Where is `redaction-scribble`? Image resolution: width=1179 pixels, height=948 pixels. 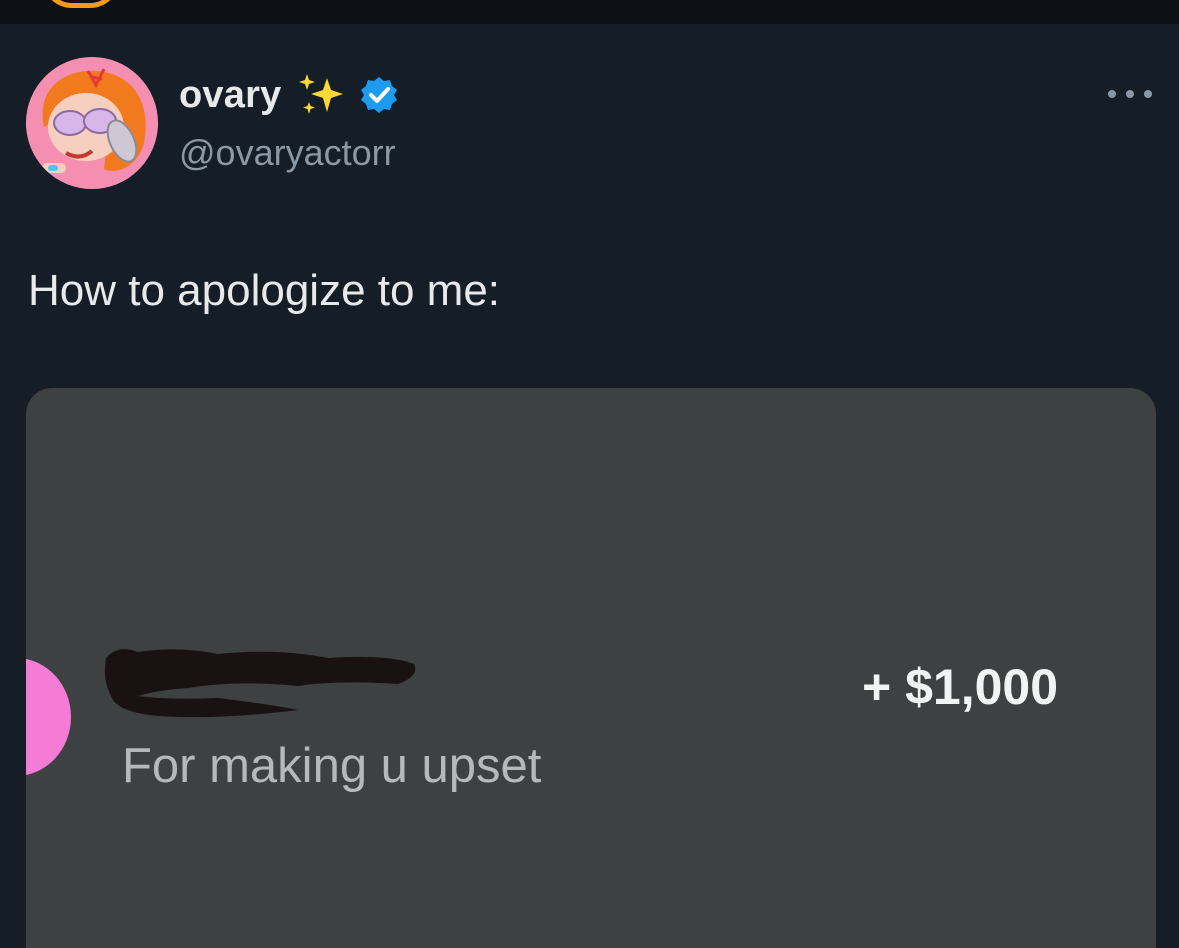 redaction-scribble is located at coordinates (260, 683).